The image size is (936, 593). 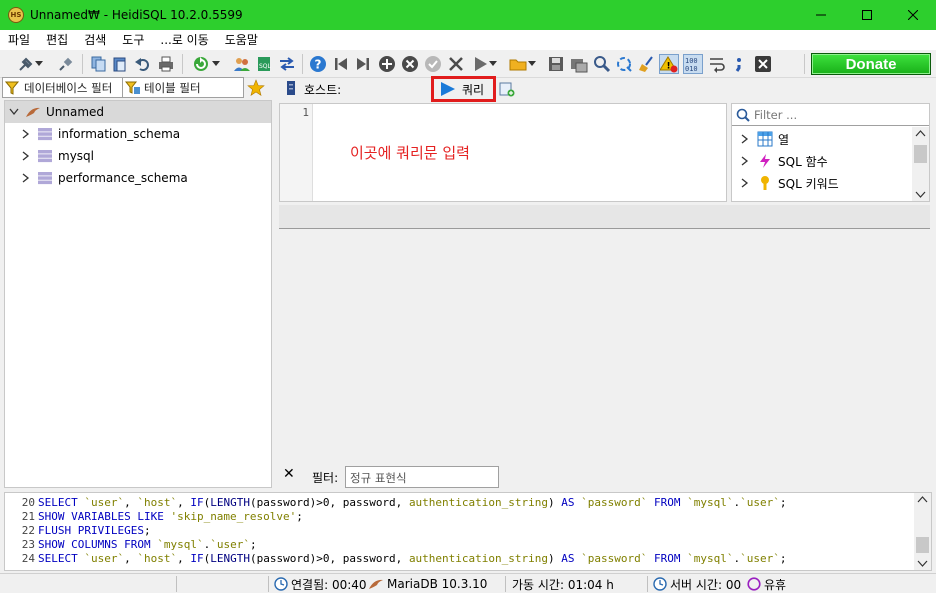 What do you see at coordinates (518, 64) in the screenshot?
I see `open-file-button` at bounding box center [518, 64].